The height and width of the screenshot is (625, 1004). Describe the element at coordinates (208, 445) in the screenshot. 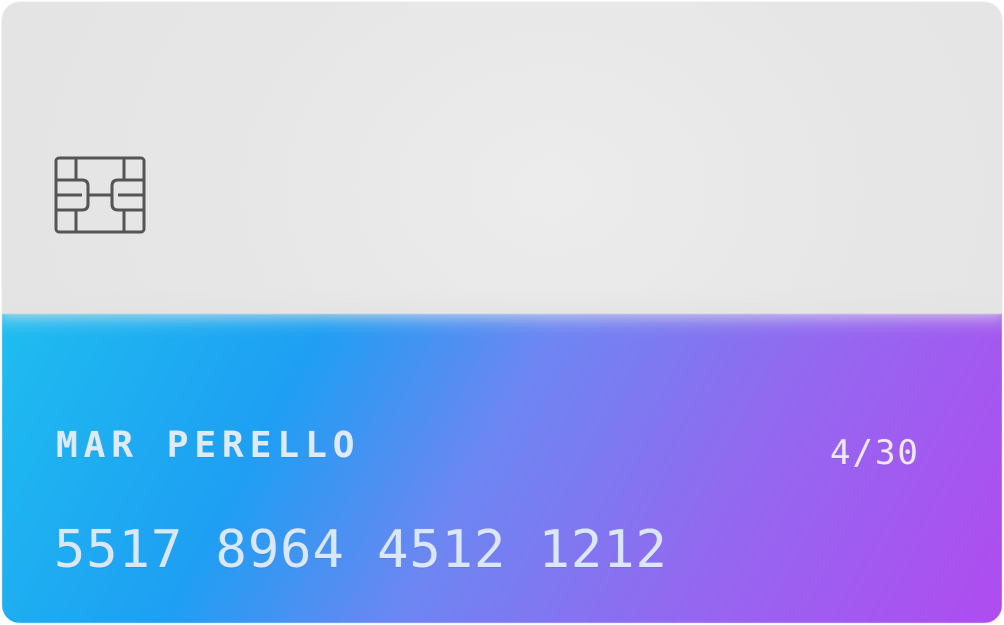

I see `cardholder-name: MAR PERELLO` at that location.